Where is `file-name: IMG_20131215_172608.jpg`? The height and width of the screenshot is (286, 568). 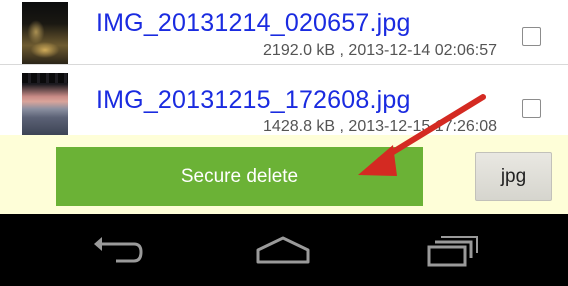 file-name: IMG_20131215_172608.jpg is located at coordinates (253, 100).